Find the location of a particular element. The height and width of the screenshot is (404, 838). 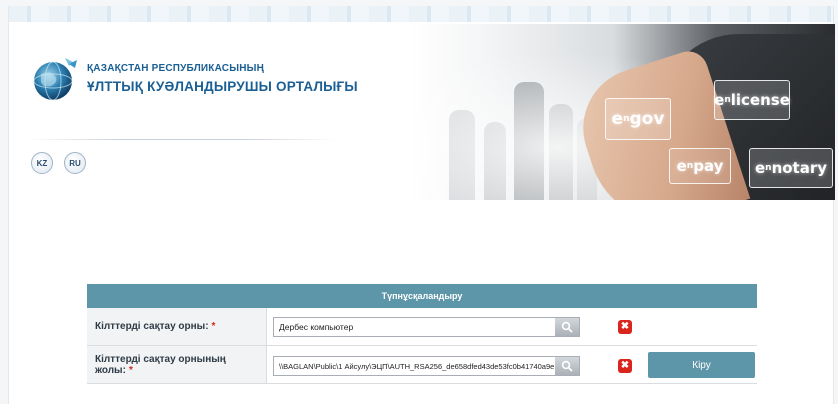

org-name-line2: ҰЛТТЫҚ КУӘЛАНДЫРУШЫ ОРТАЛЫҒЫ is located at coordinates (222, 86).